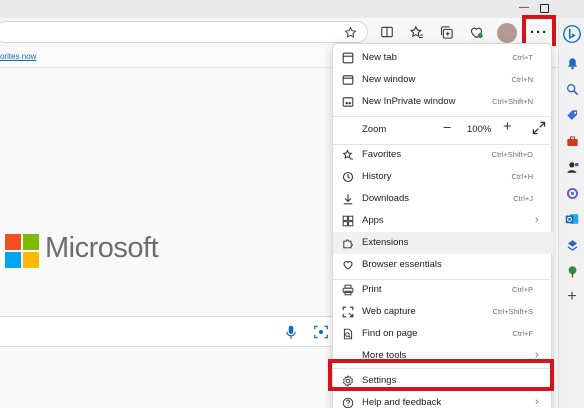 The image size is (584, 408). What do you see at coordinates (348, 312) in the screenshot?
I see `web-capture-icon` at bounding box center [348, 312].